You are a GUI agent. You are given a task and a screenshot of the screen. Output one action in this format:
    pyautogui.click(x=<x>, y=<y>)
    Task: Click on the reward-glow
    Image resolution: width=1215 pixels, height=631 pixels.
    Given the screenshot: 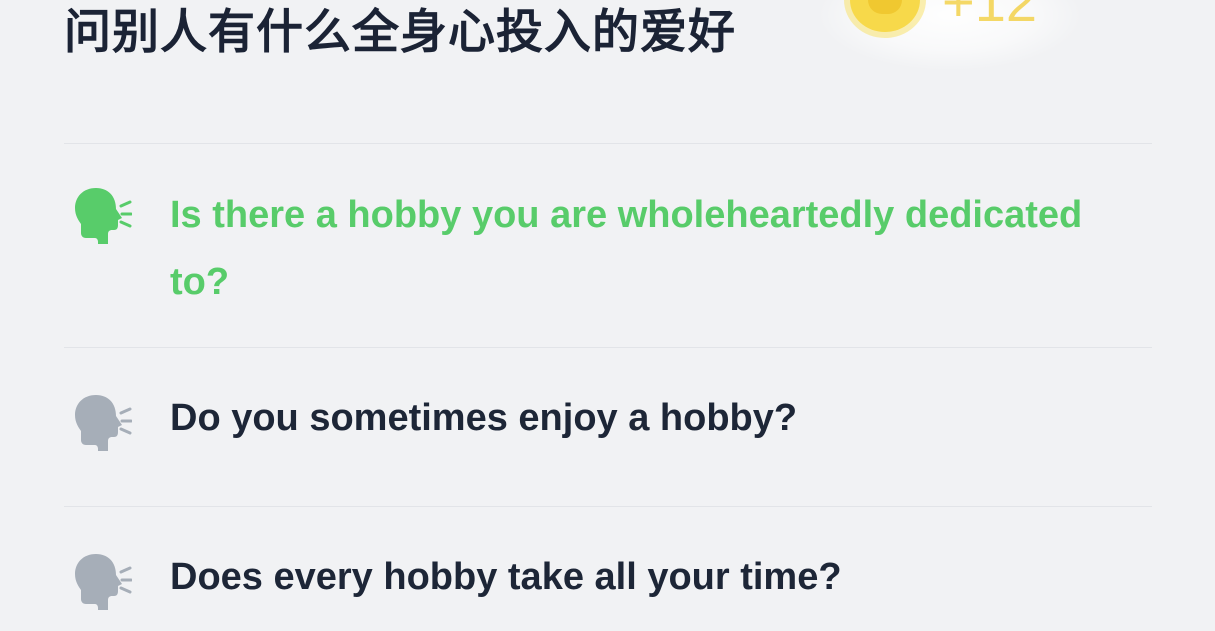 What is the action you would take?
    pyautogui.click(x=950, y=35)
    